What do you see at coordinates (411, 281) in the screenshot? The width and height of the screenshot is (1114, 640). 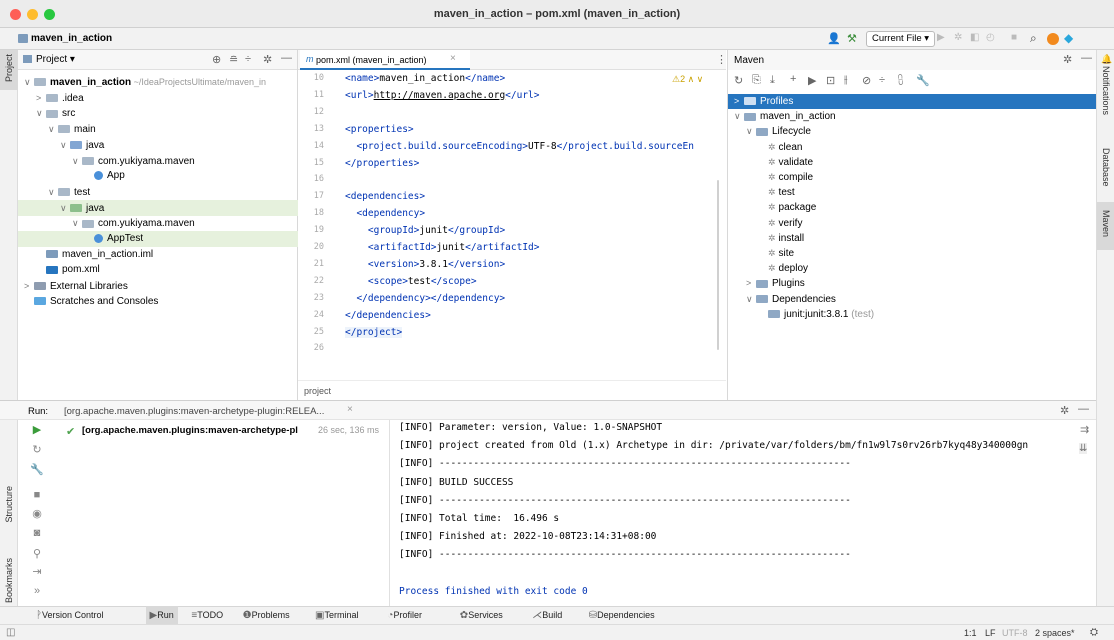 I see `code-line: <scope>test</scope>` at bounding box center [411, 281].